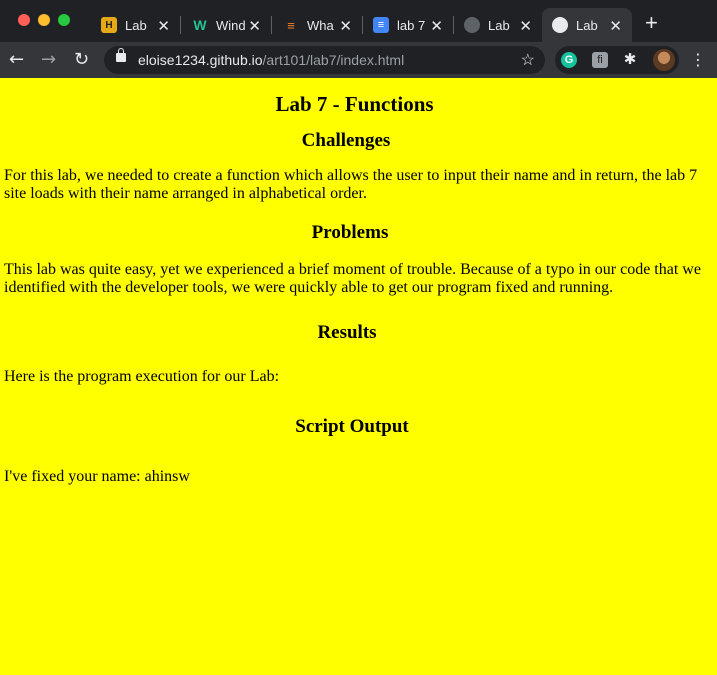  I want to click on tab-wind: W Wind ✕, so click(227, 25).